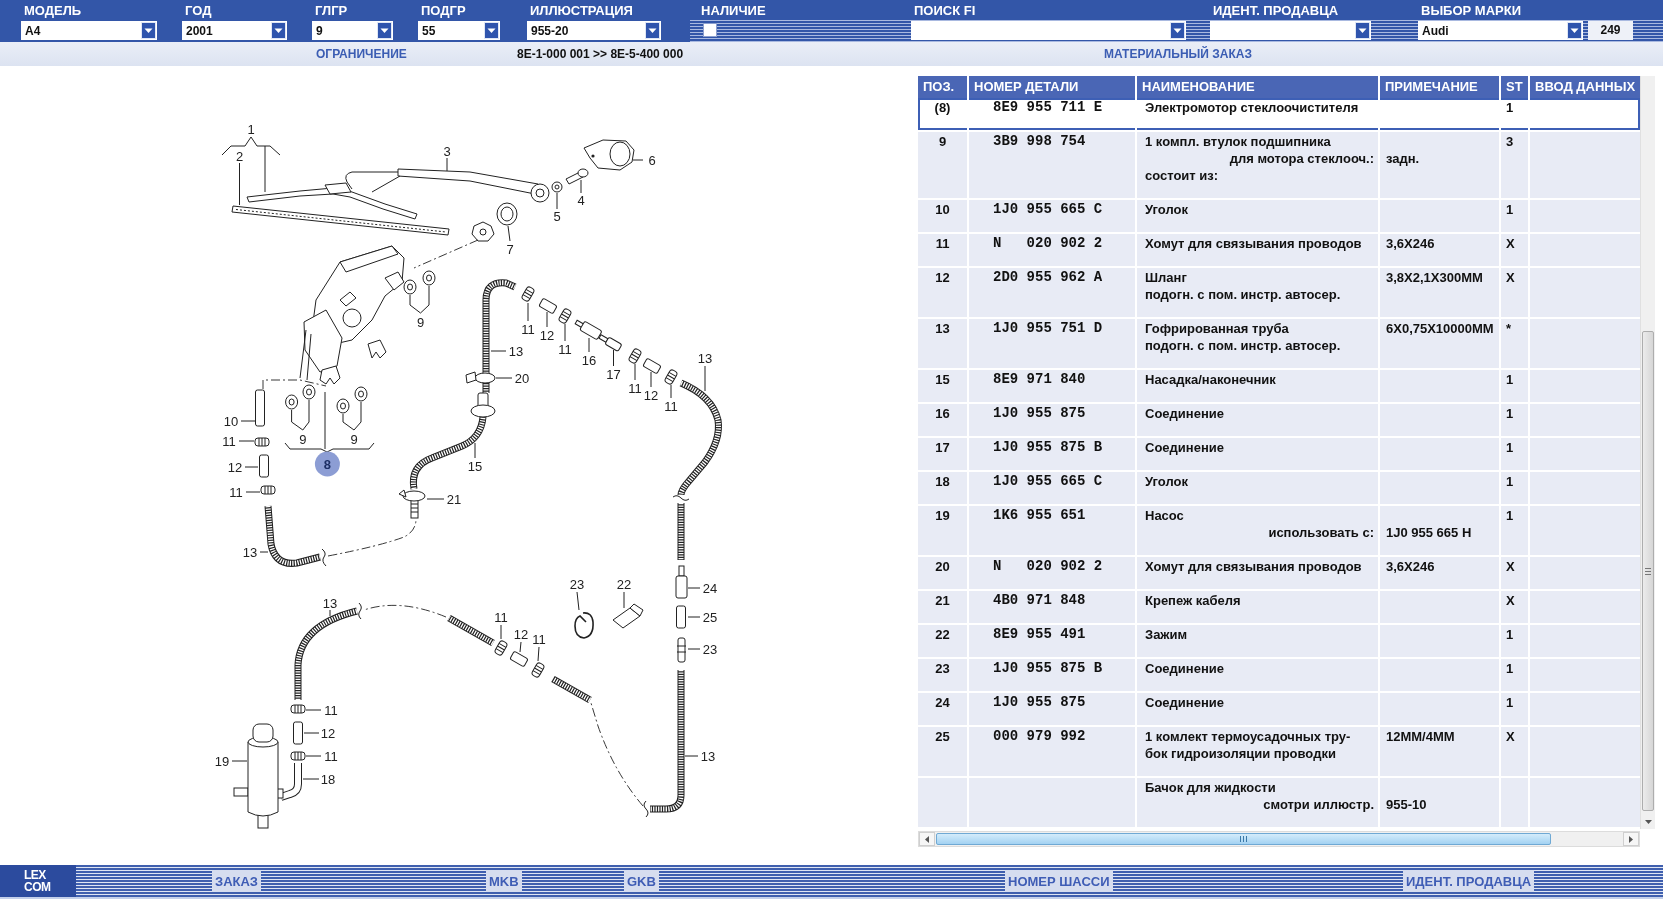  Describe the element at coordinates (1584, 87) in the screenshot. I see `column-header: ВВОД ДАННЫХ` at that location.